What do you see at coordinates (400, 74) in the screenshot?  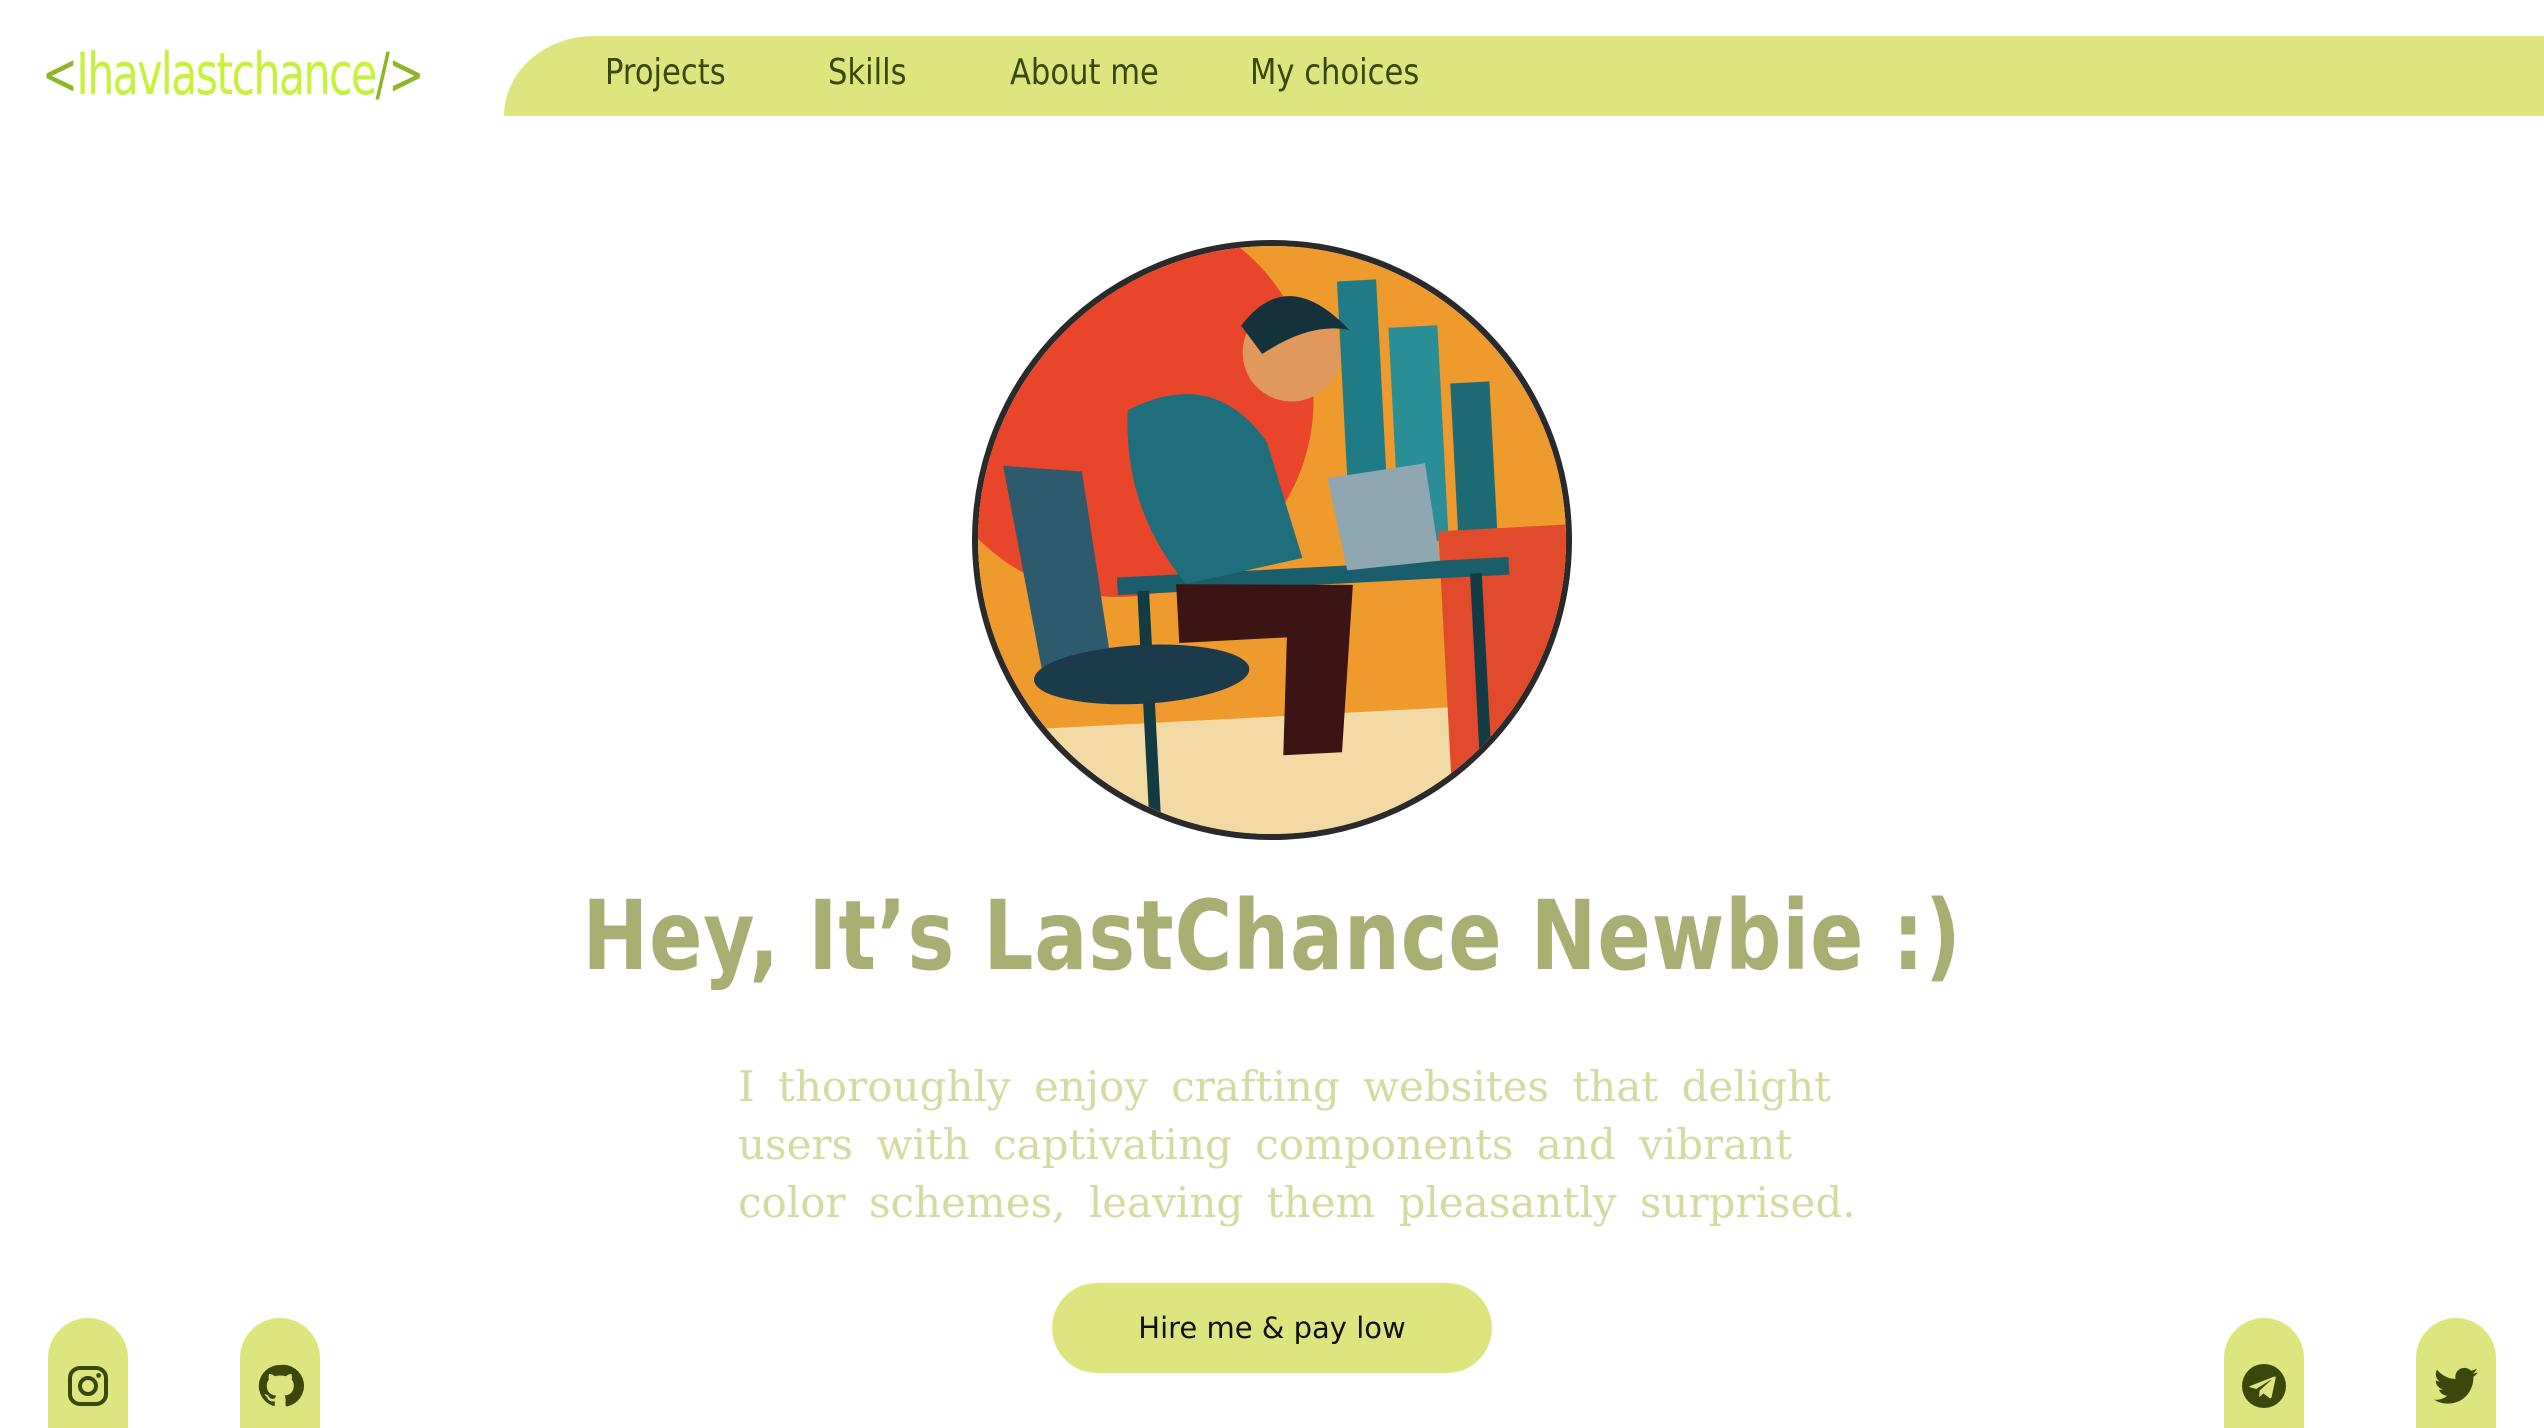 I see `logo-close-bracket: />` at bounding box center [400, 74].